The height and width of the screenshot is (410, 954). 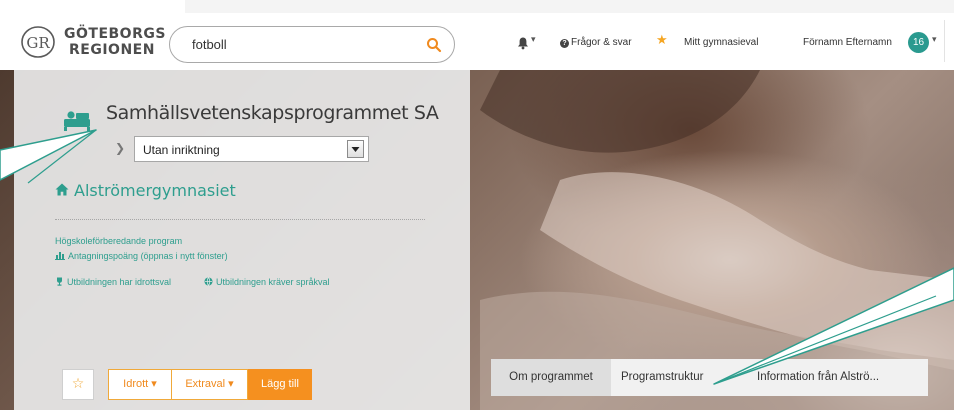 I want to click on language-option-info: Utbildningen kräver språkval, so click(x=267, y=282).